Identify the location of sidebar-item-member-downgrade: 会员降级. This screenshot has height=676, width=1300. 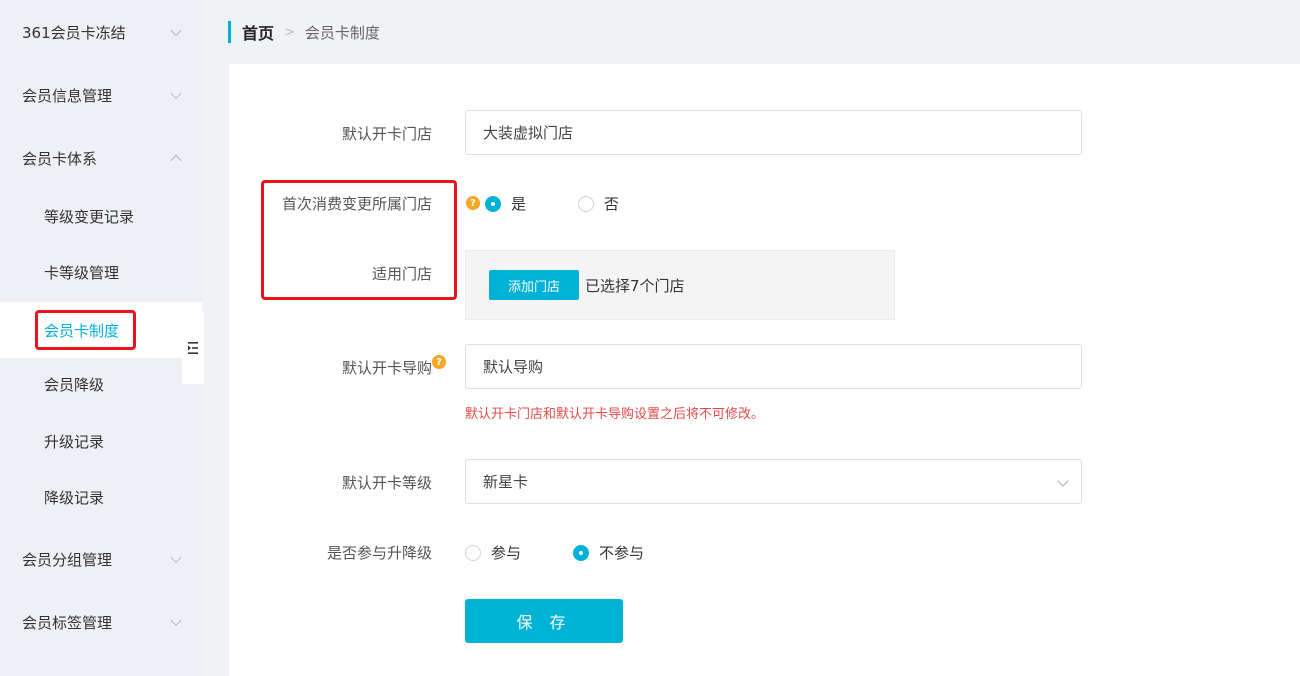
(101, 384).